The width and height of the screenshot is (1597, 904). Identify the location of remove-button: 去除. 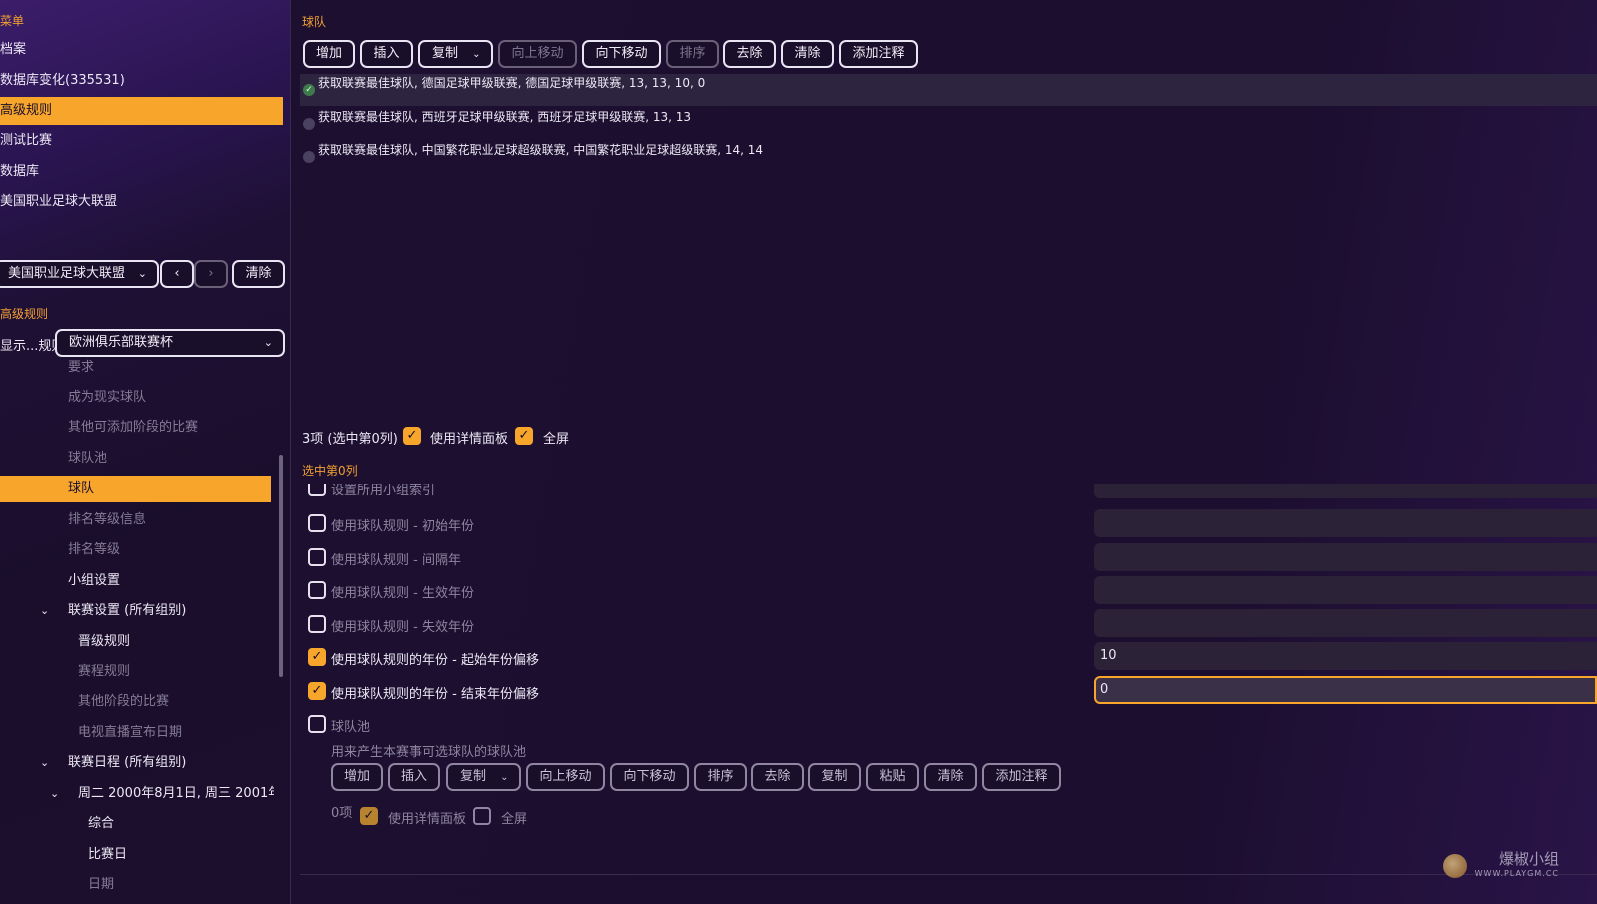
(749, 54).